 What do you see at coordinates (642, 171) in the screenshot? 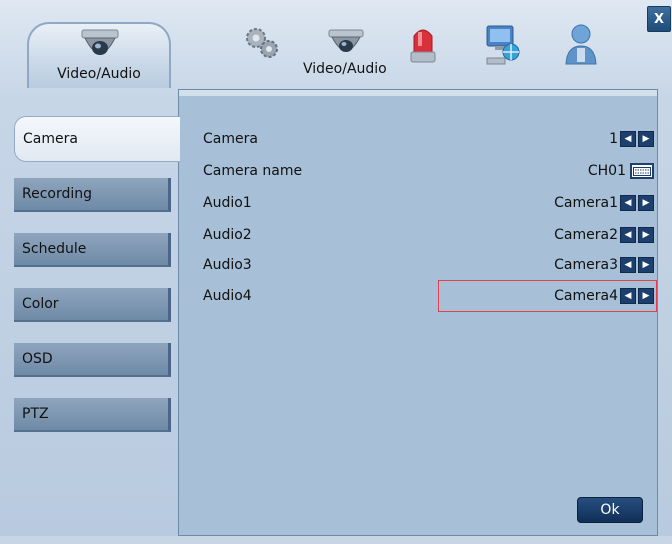
I see `keyboard-icon` at bounding box center [642, 171].